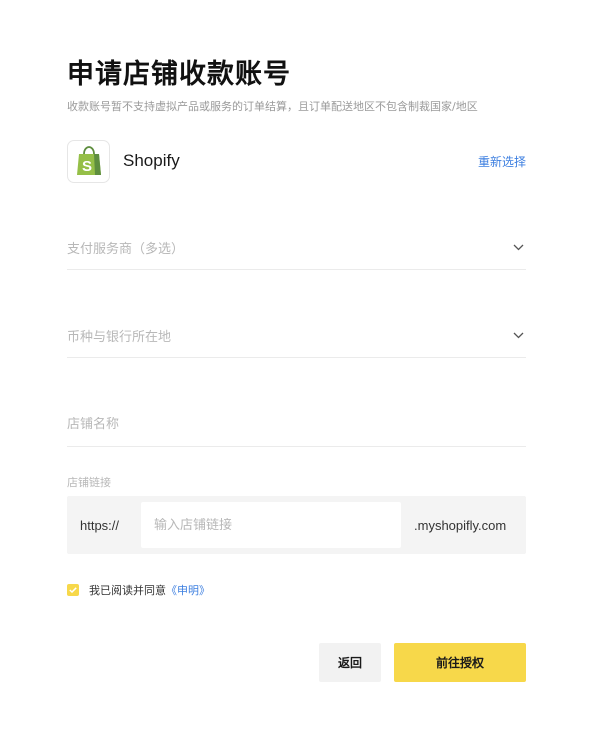  I want to click on store-name-input, so click(296, 424).